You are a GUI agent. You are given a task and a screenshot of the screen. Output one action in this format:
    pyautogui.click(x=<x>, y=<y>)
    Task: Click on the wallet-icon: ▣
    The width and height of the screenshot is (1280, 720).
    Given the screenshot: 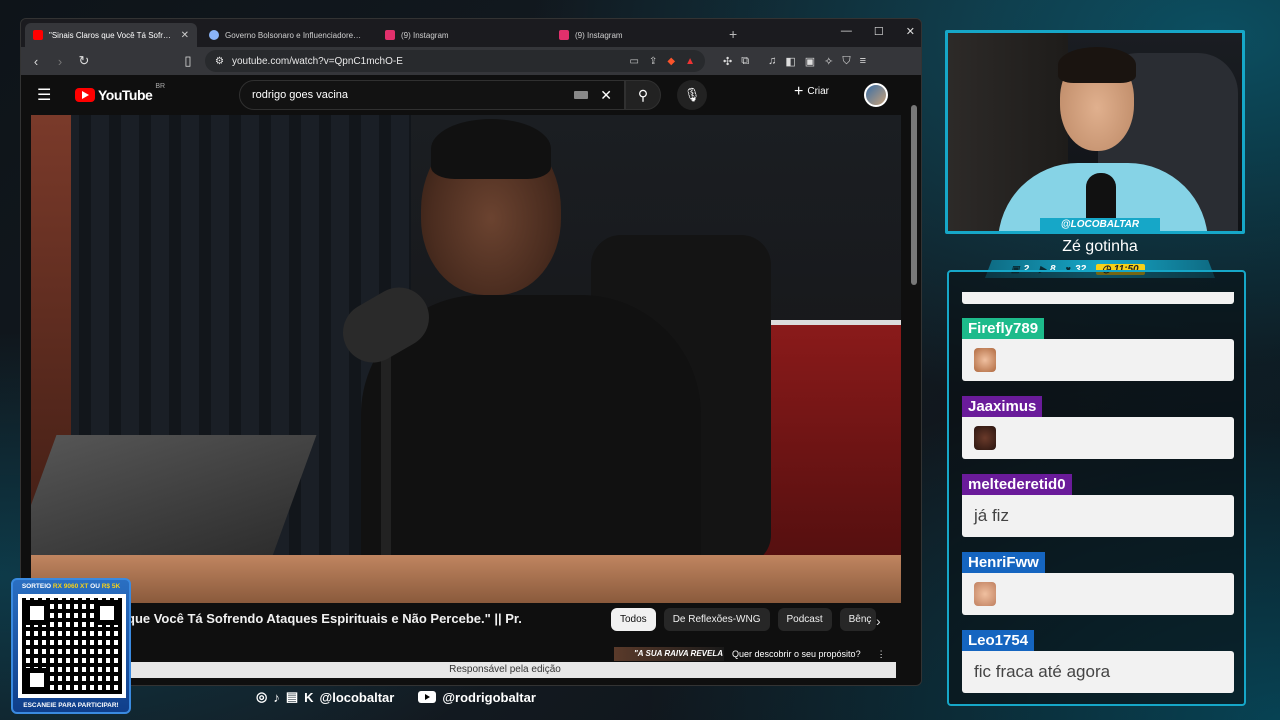 What is the action you would take?
    pyautogui.click(x=810, y=61)
    